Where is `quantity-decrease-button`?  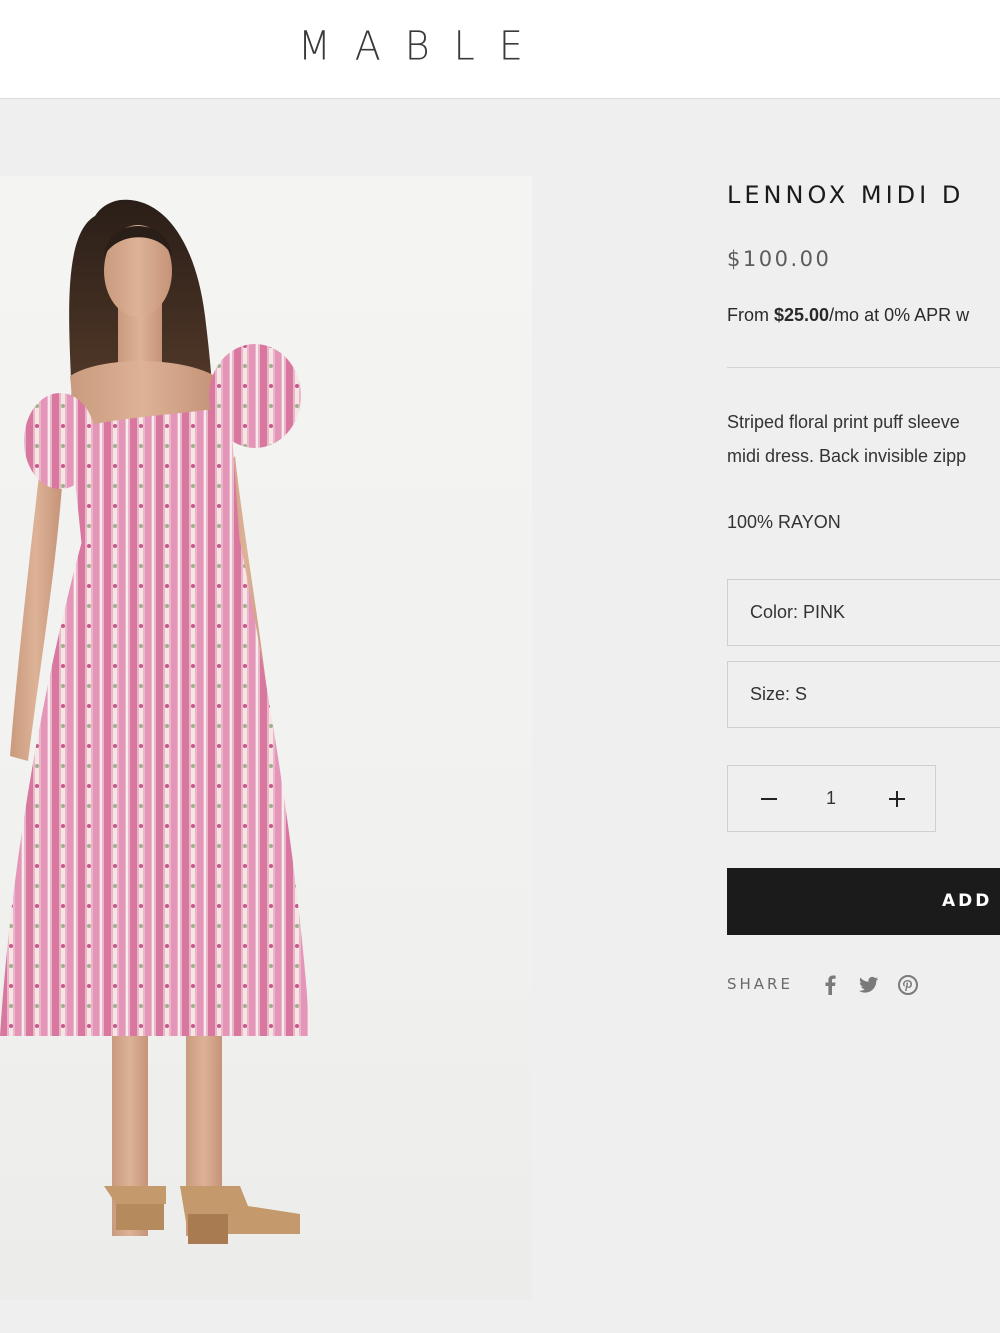
quantity-decrease-button is located at coordinates (769, 798).